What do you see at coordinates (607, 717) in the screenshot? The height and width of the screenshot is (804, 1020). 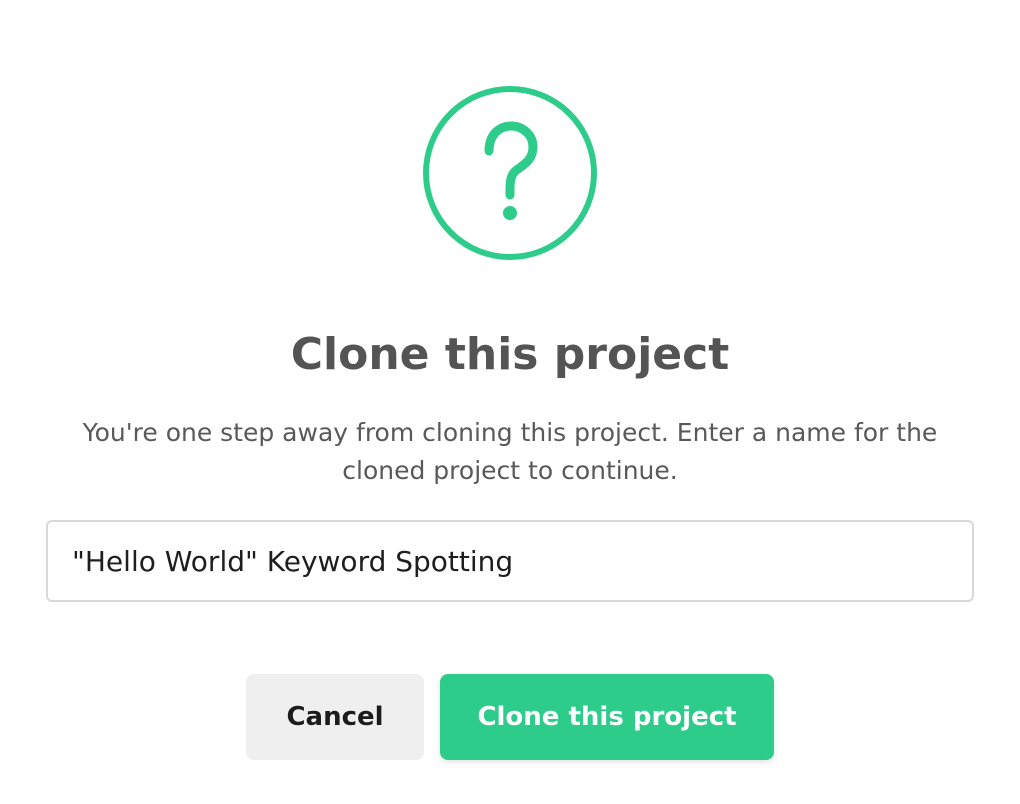 I see `clone-project-button: Clone this project` at bounding box center [607, 717].